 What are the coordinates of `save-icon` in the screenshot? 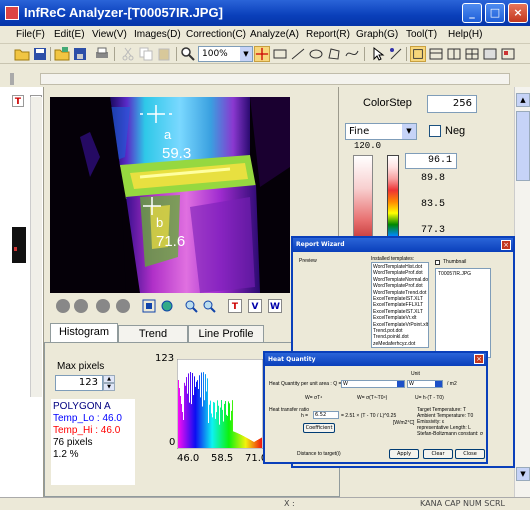 It's located at (40, 54).